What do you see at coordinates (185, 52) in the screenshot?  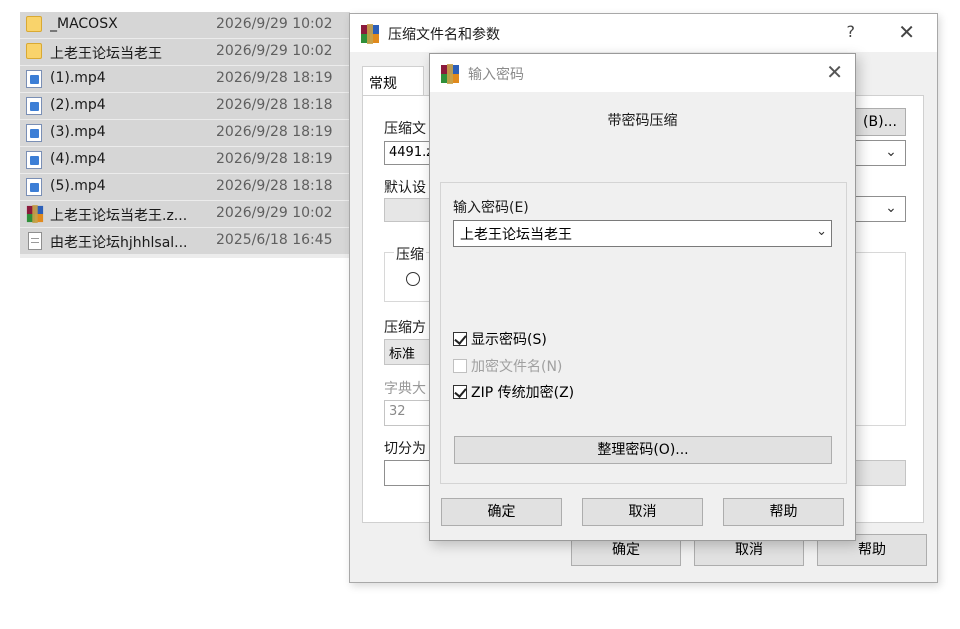 I see `file-row: 上老王论坛当老王 2026/9/29 10:02` at bounding box center [185, 52].